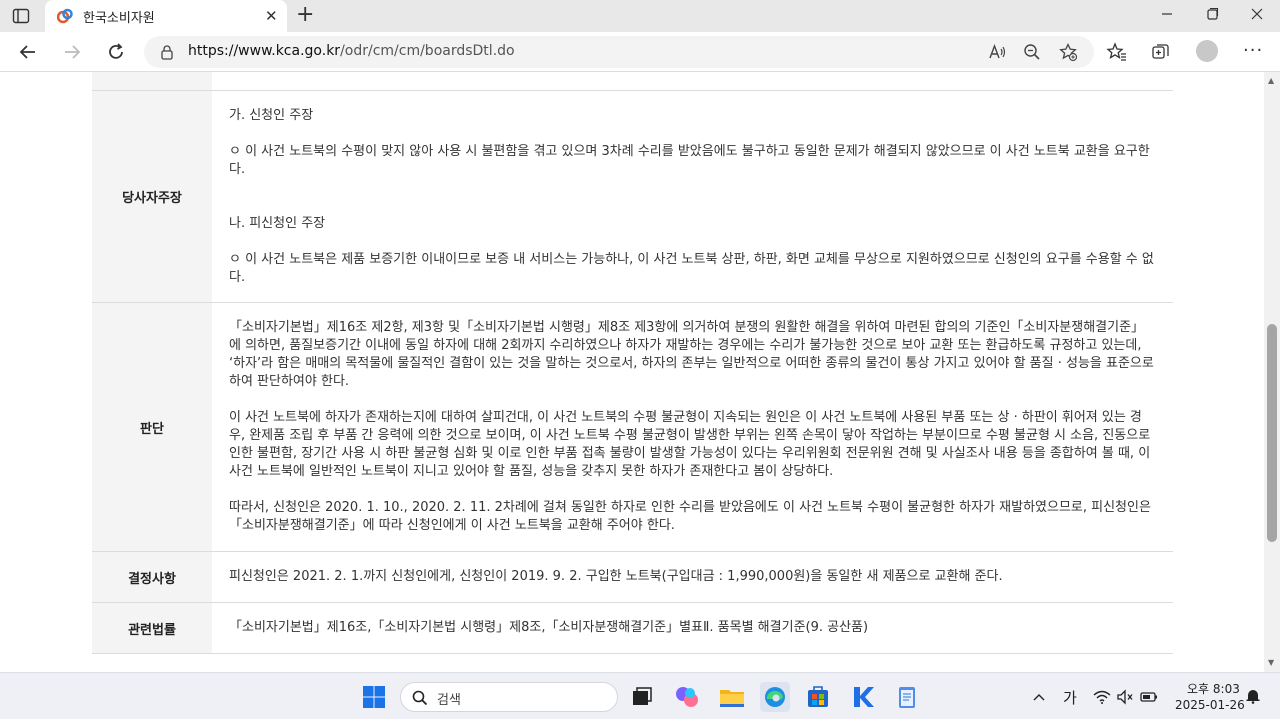 The height and width of the screenshot is (719, 1280). I want to click on new-tab-button: +, so click(305, 15).